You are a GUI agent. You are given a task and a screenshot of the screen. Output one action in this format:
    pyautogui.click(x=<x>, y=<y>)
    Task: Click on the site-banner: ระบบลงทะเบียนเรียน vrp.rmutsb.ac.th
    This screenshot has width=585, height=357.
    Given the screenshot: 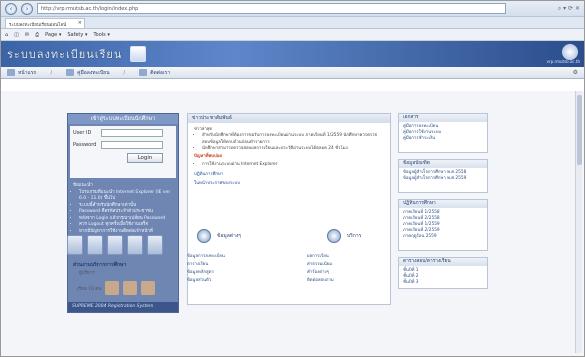 What is the action you would take?
    pyautogui.click(x=292, y=54)
    